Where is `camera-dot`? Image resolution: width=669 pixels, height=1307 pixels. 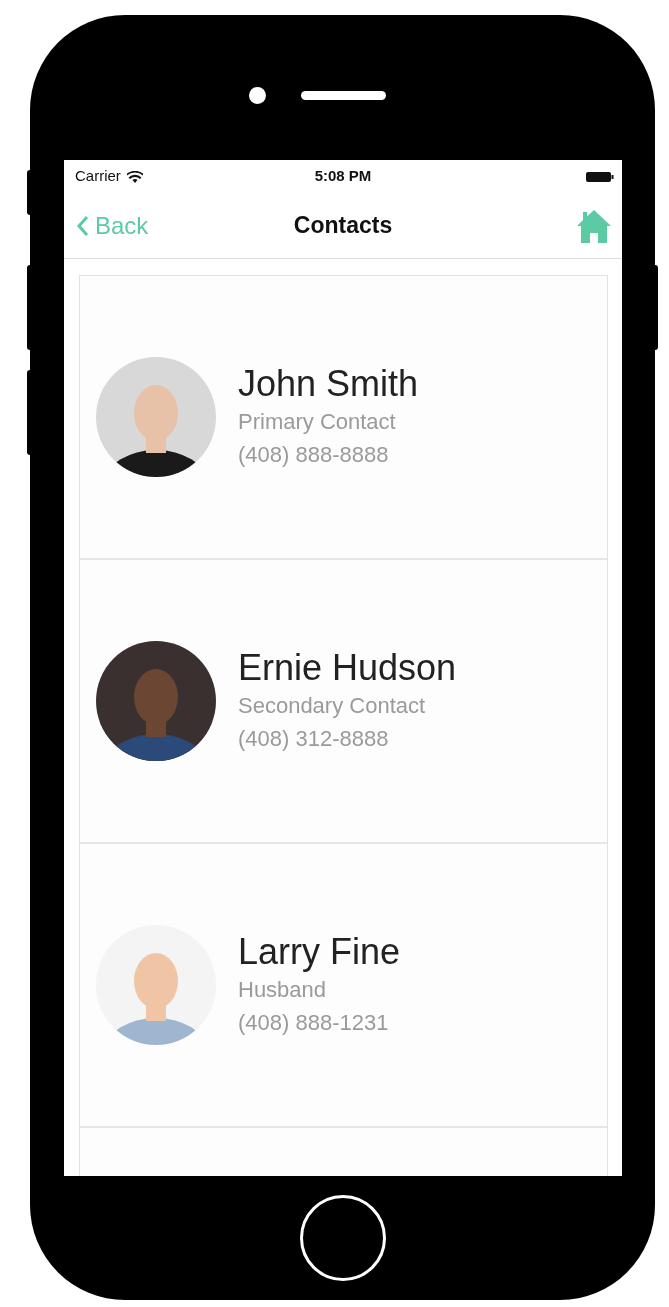
camera-dot is located at coordinates (257, 95).